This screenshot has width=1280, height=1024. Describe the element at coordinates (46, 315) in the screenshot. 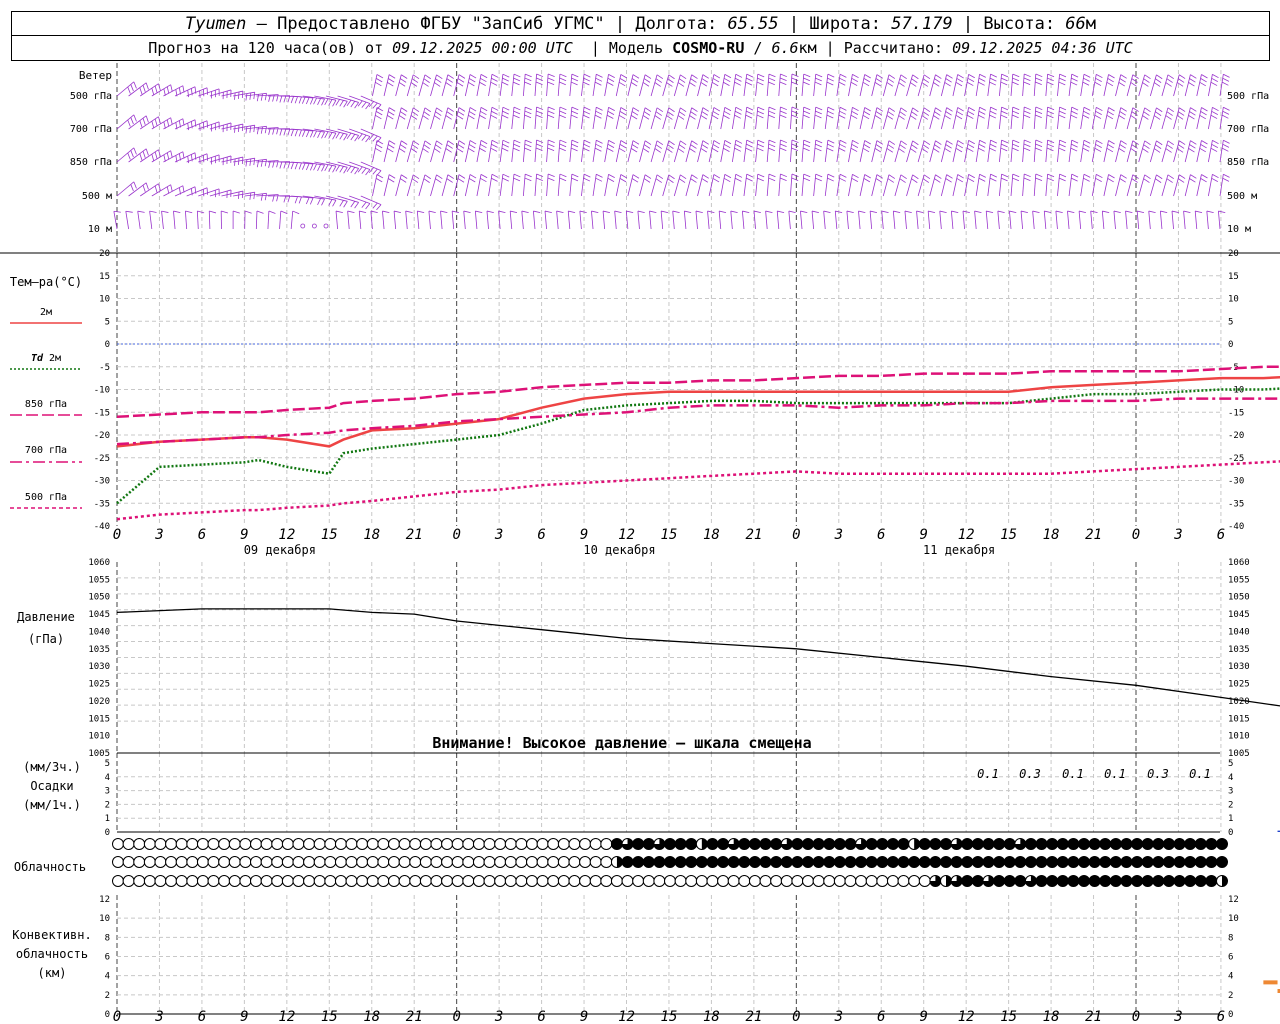

I see `temp-legend-2m: 2м` at that location.